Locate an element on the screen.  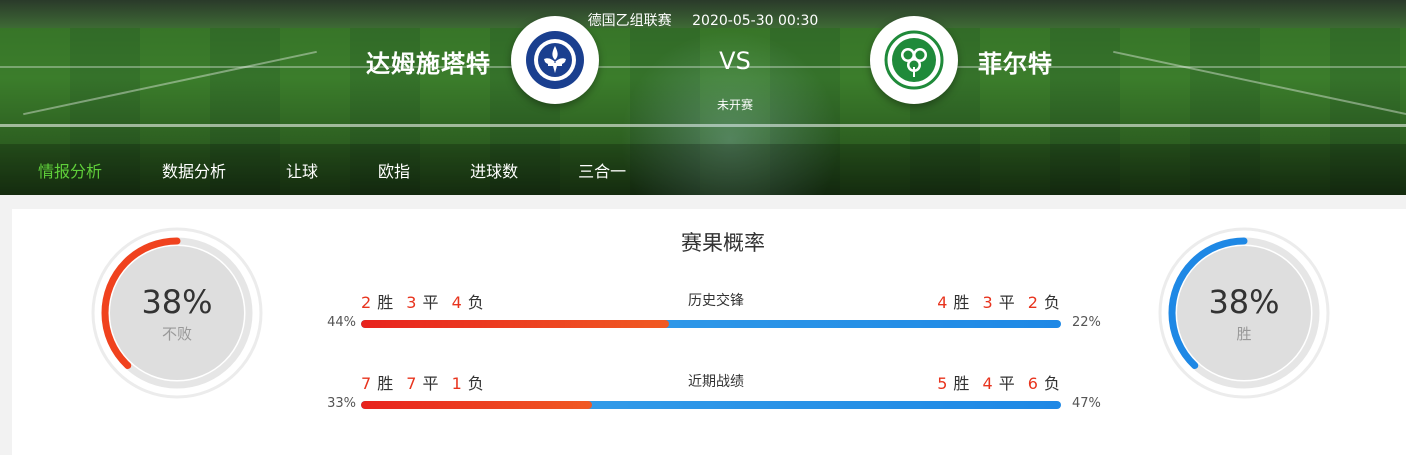
home-unbeaten-ring: 38% 不败 is located at coordinates (177, 313).